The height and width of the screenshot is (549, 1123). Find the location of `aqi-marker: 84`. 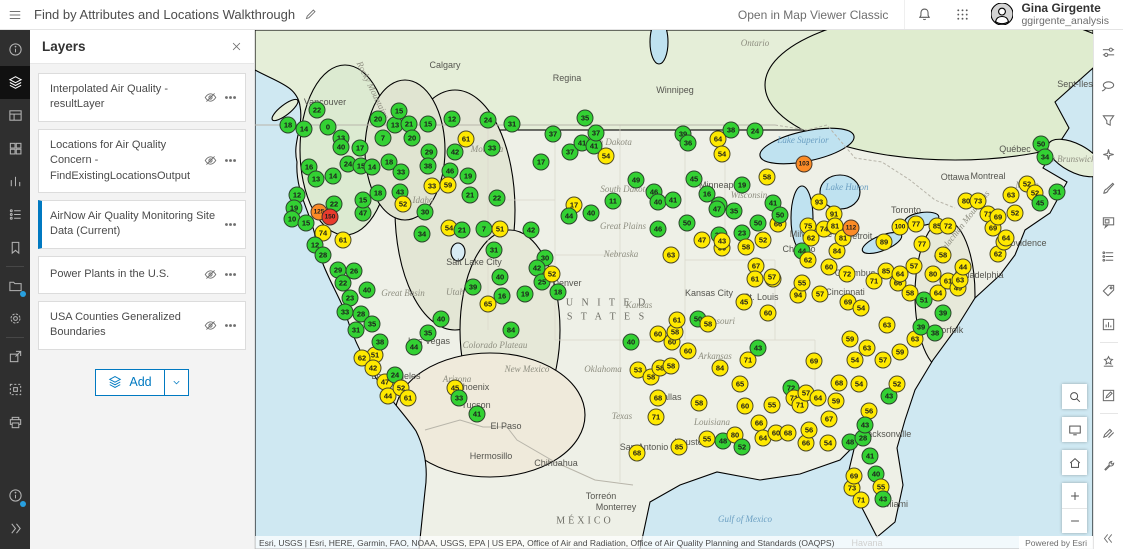

aqi-marker: 84 is located at coordinates (720, 368).